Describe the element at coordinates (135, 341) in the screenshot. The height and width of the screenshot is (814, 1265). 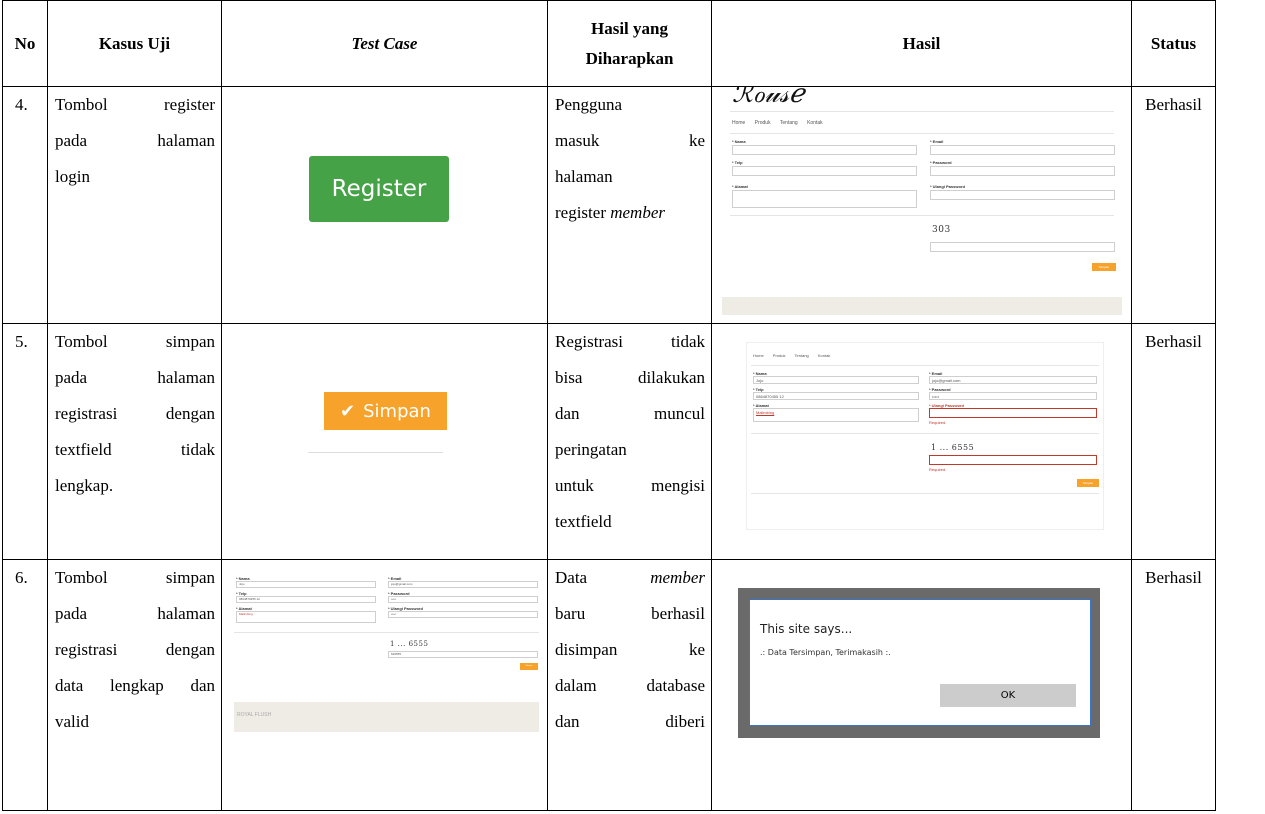
I see `text-line: Tombol simpan` at that location.